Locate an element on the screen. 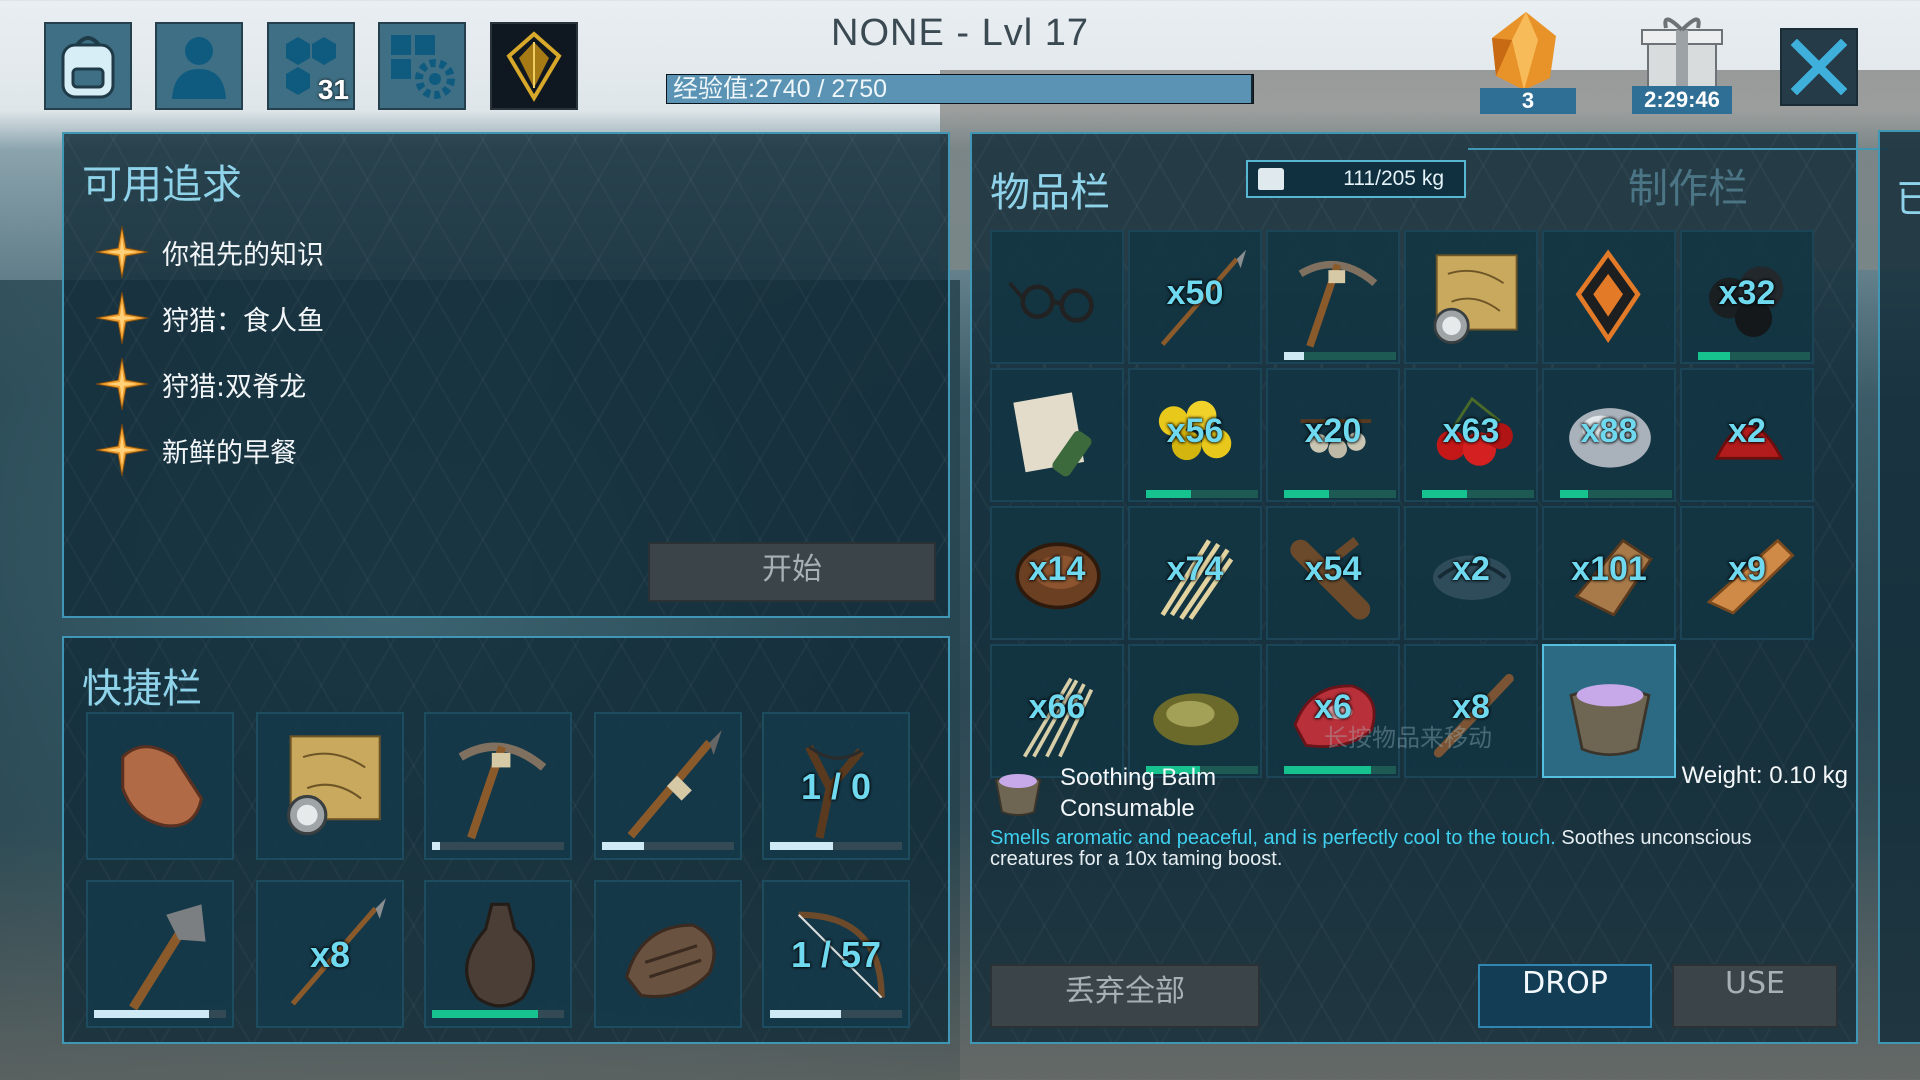 Image resolution: width=1920 pixels, height=1080 pixels. slot-quantity: x9 is located at coordinates (1747, 569).